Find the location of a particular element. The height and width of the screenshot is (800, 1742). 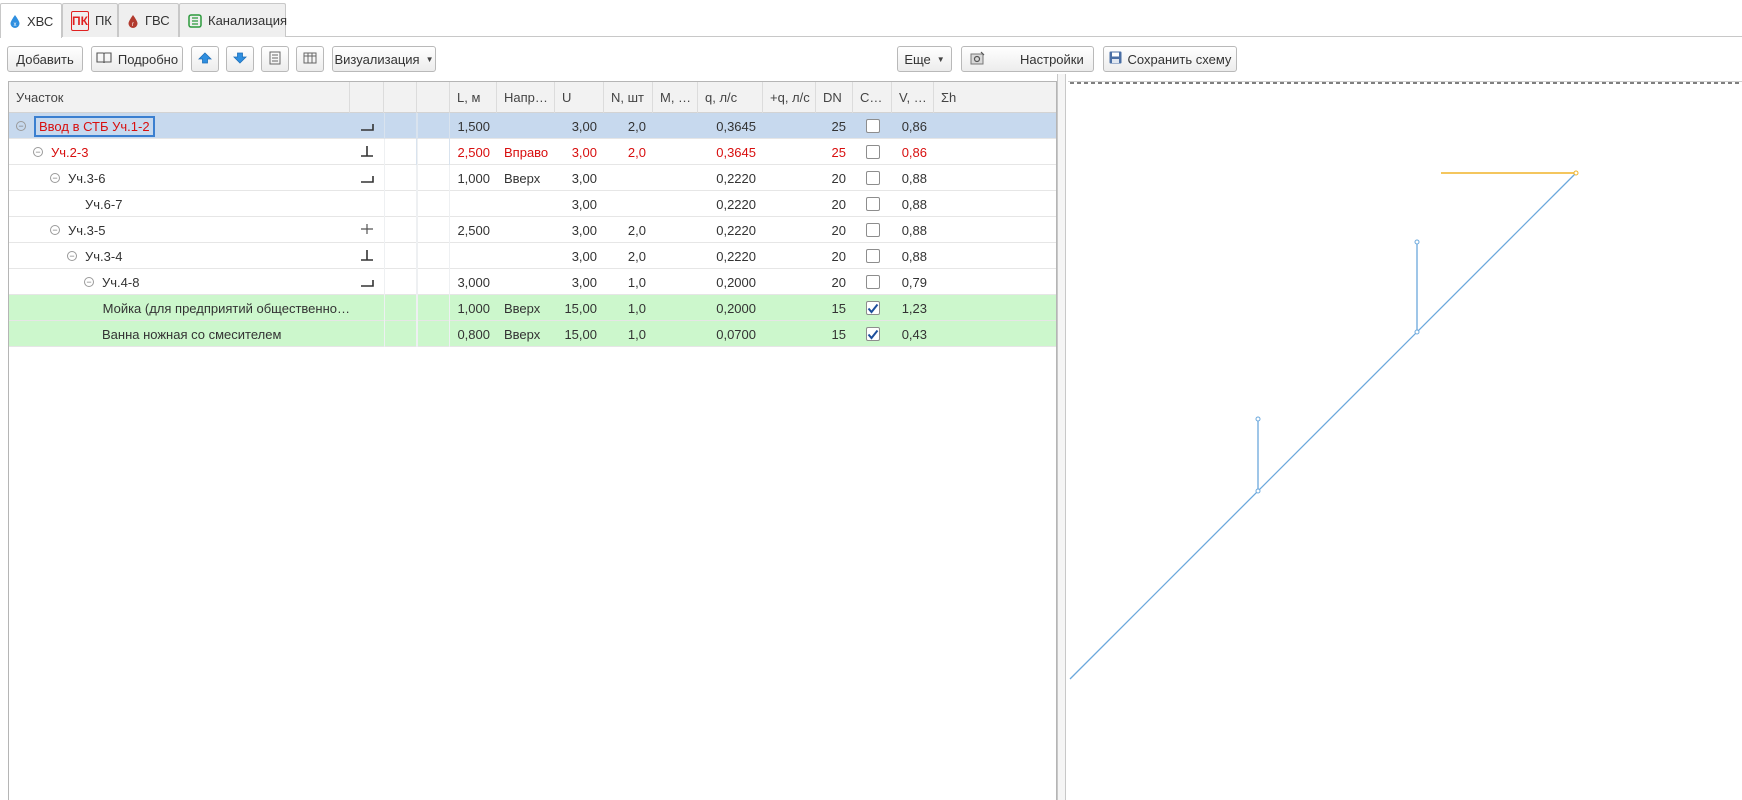

table-row: − Уч.2-3 2,500 Вправо 3,00 2,0 0,3645 25 0,86 is located at coordinates (532, 152).